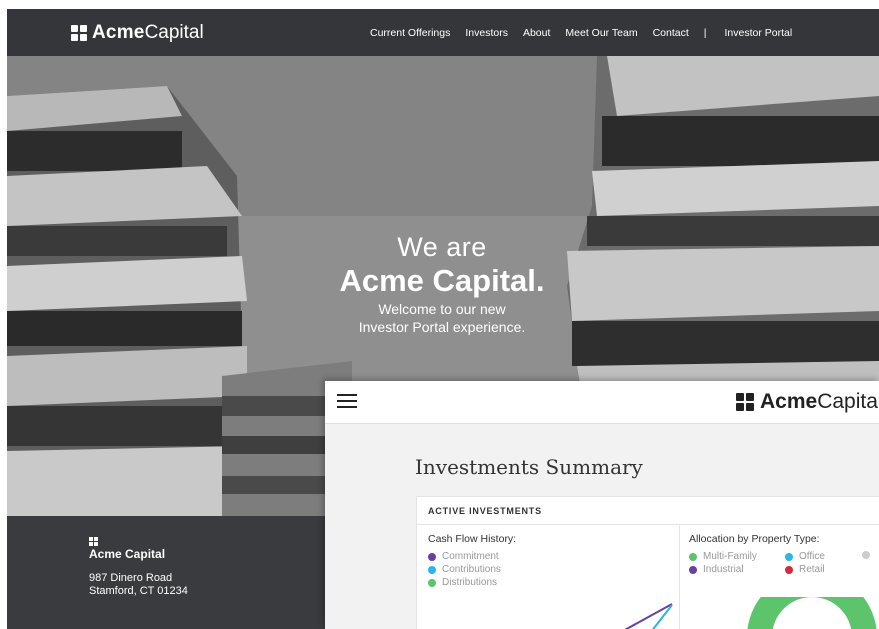 This screenshot has height=629, width=879. Describe the element at coordinates (471, 569) in the screenshot. I see `legend-contributions-label: Contributions` at that location.